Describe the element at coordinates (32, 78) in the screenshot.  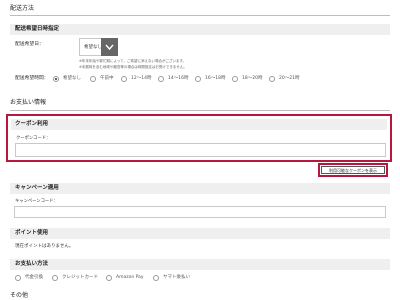
I see `delivery-time-label: 配送希望時間：` at that location.